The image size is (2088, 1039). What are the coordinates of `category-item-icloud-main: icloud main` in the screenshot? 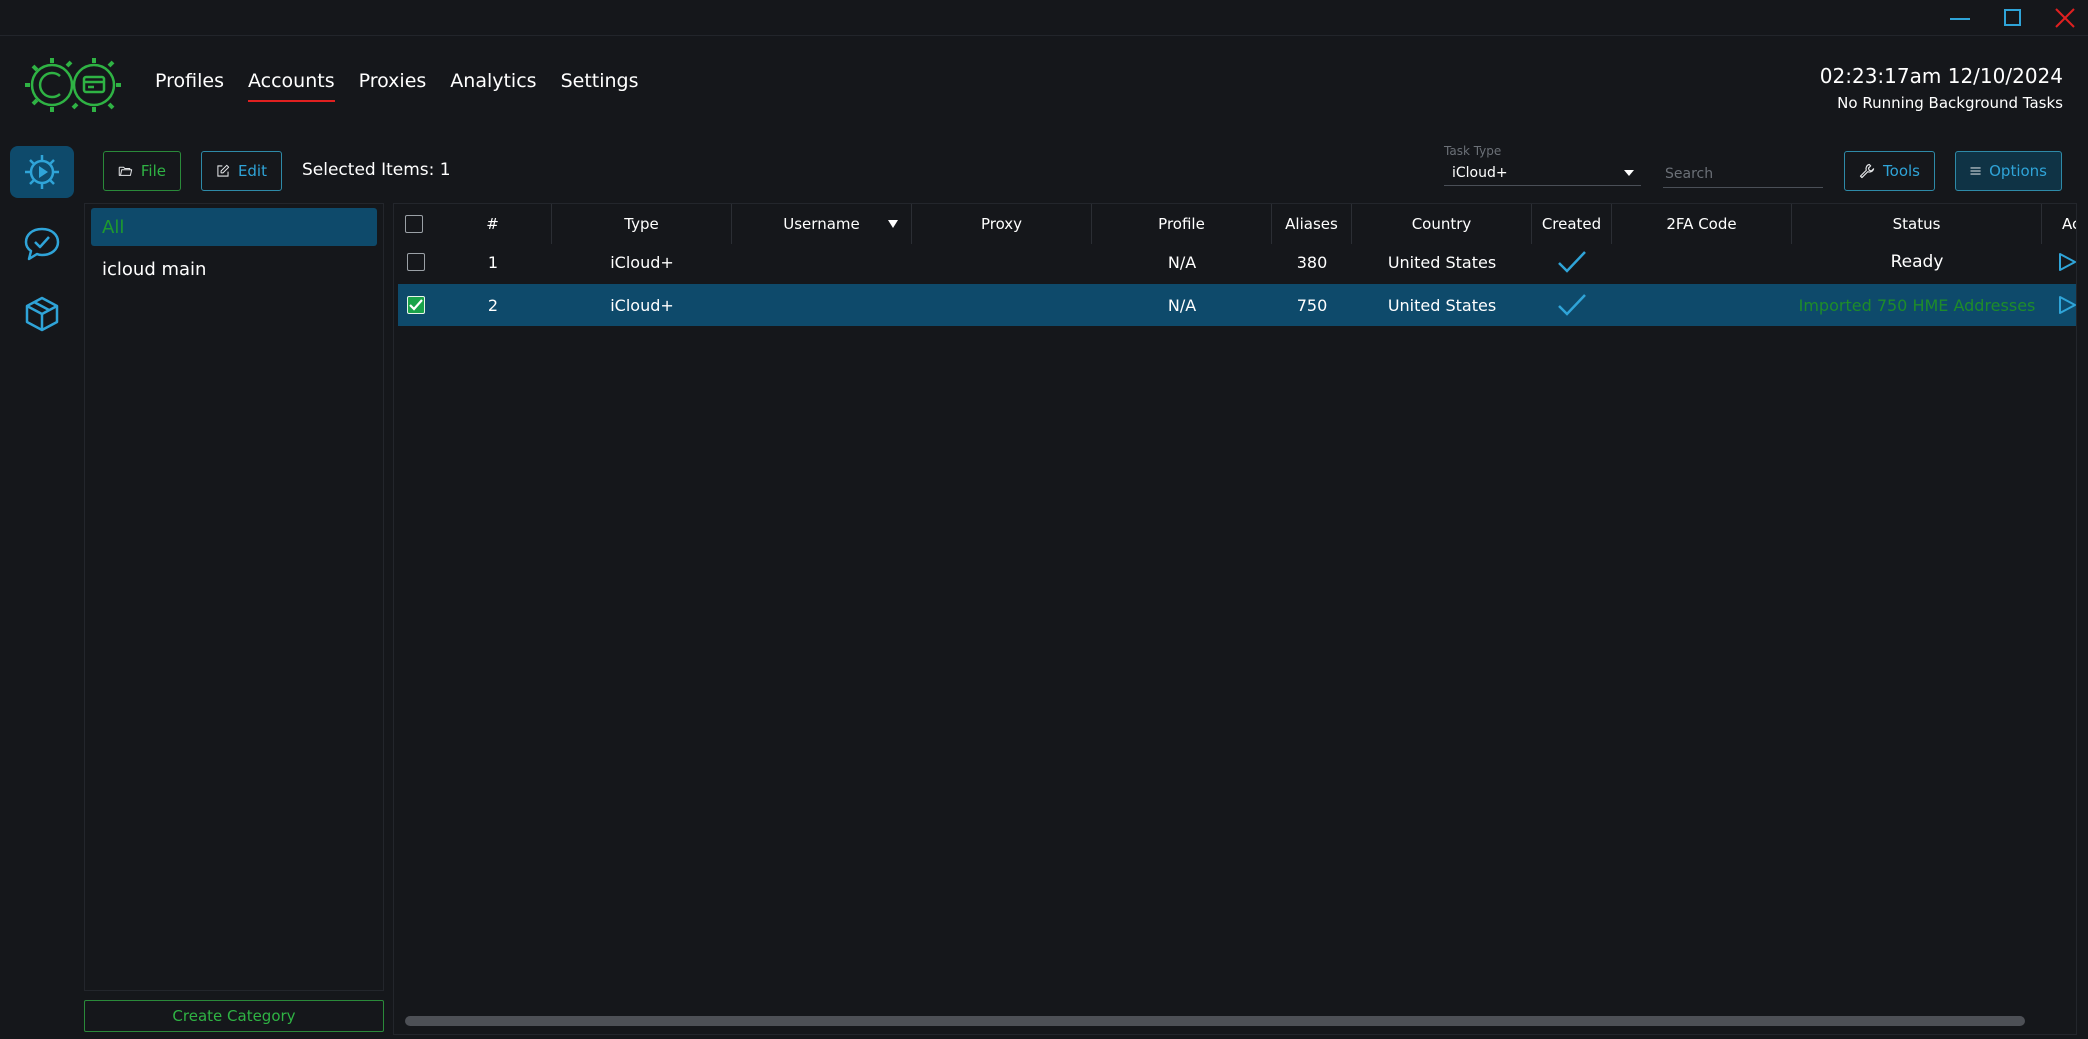 It's located at (234, 269).